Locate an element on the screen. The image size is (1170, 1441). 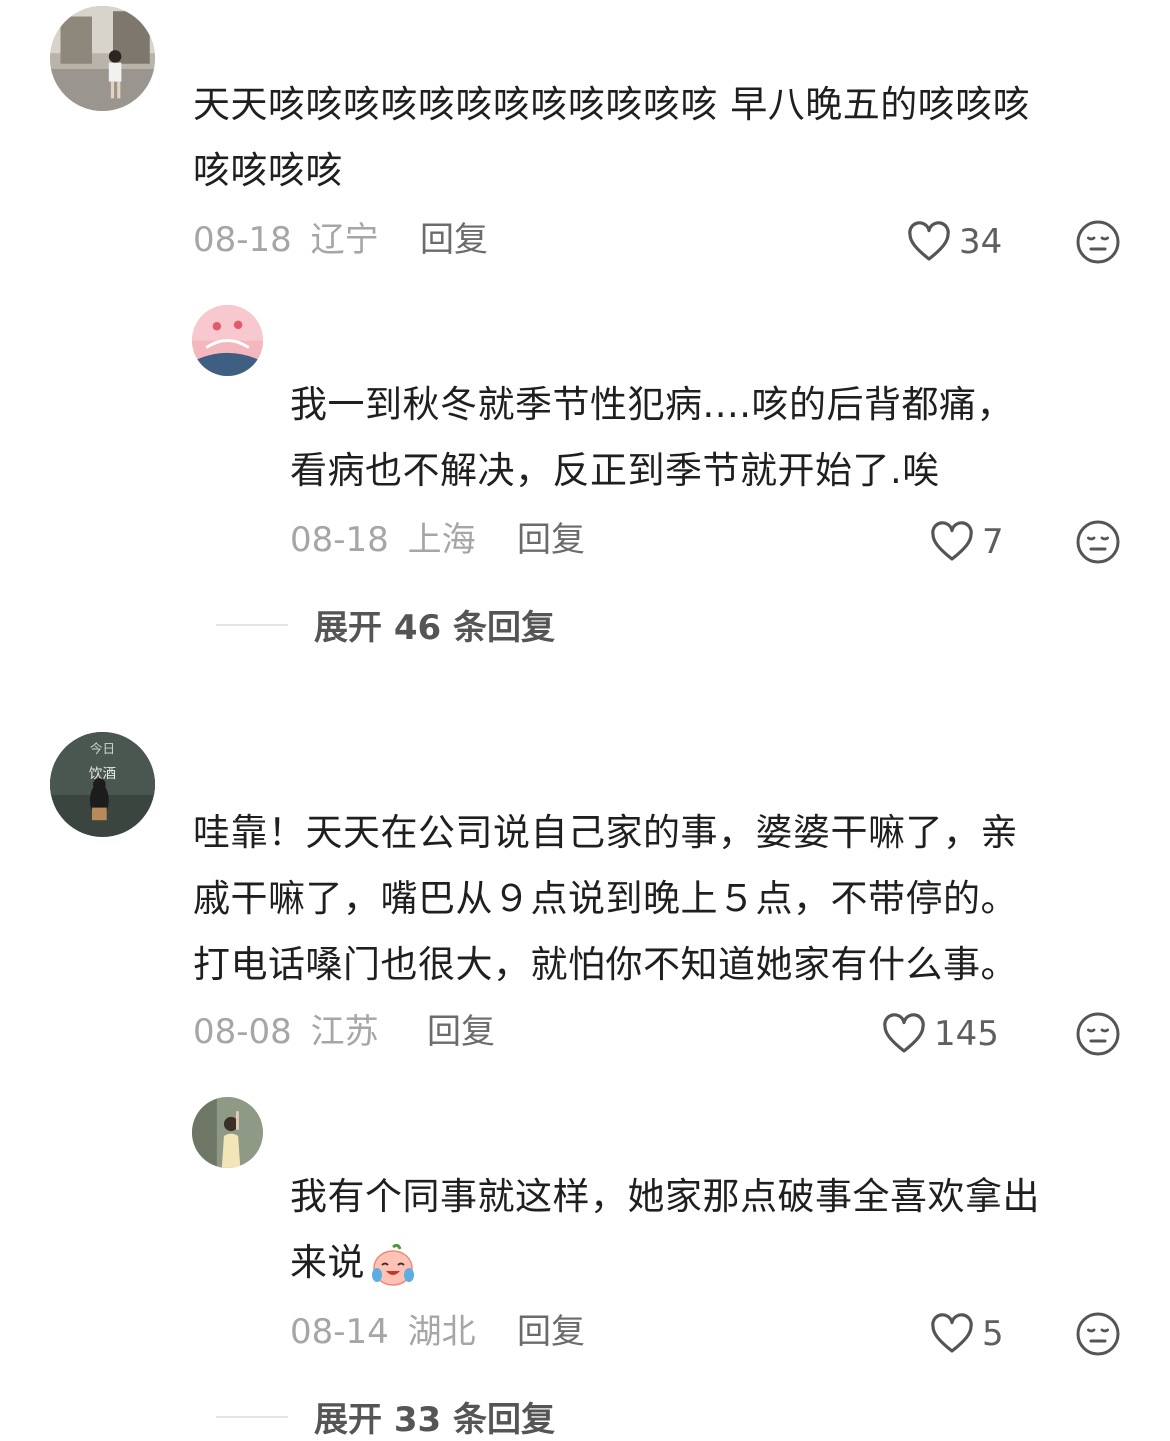
expand-replies-button: 展开 33 条回复 is located at coordinates (385, 1416).